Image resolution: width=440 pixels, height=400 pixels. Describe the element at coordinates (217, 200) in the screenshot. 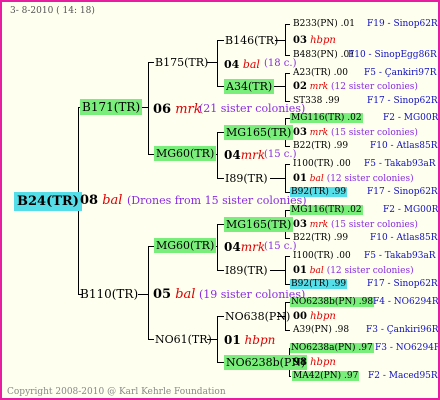

I see `root-note: (Drones from 15 sister colonies)` at that location.